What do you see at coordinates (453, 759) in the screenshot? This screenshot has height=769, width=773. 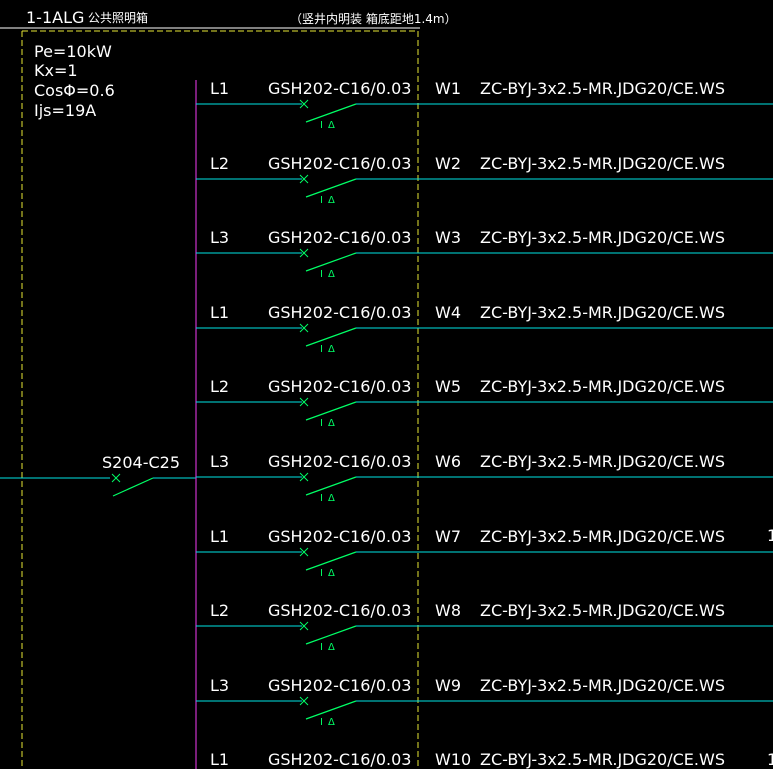 I see `circuit-id: W10` at bounding box center [453, 759].